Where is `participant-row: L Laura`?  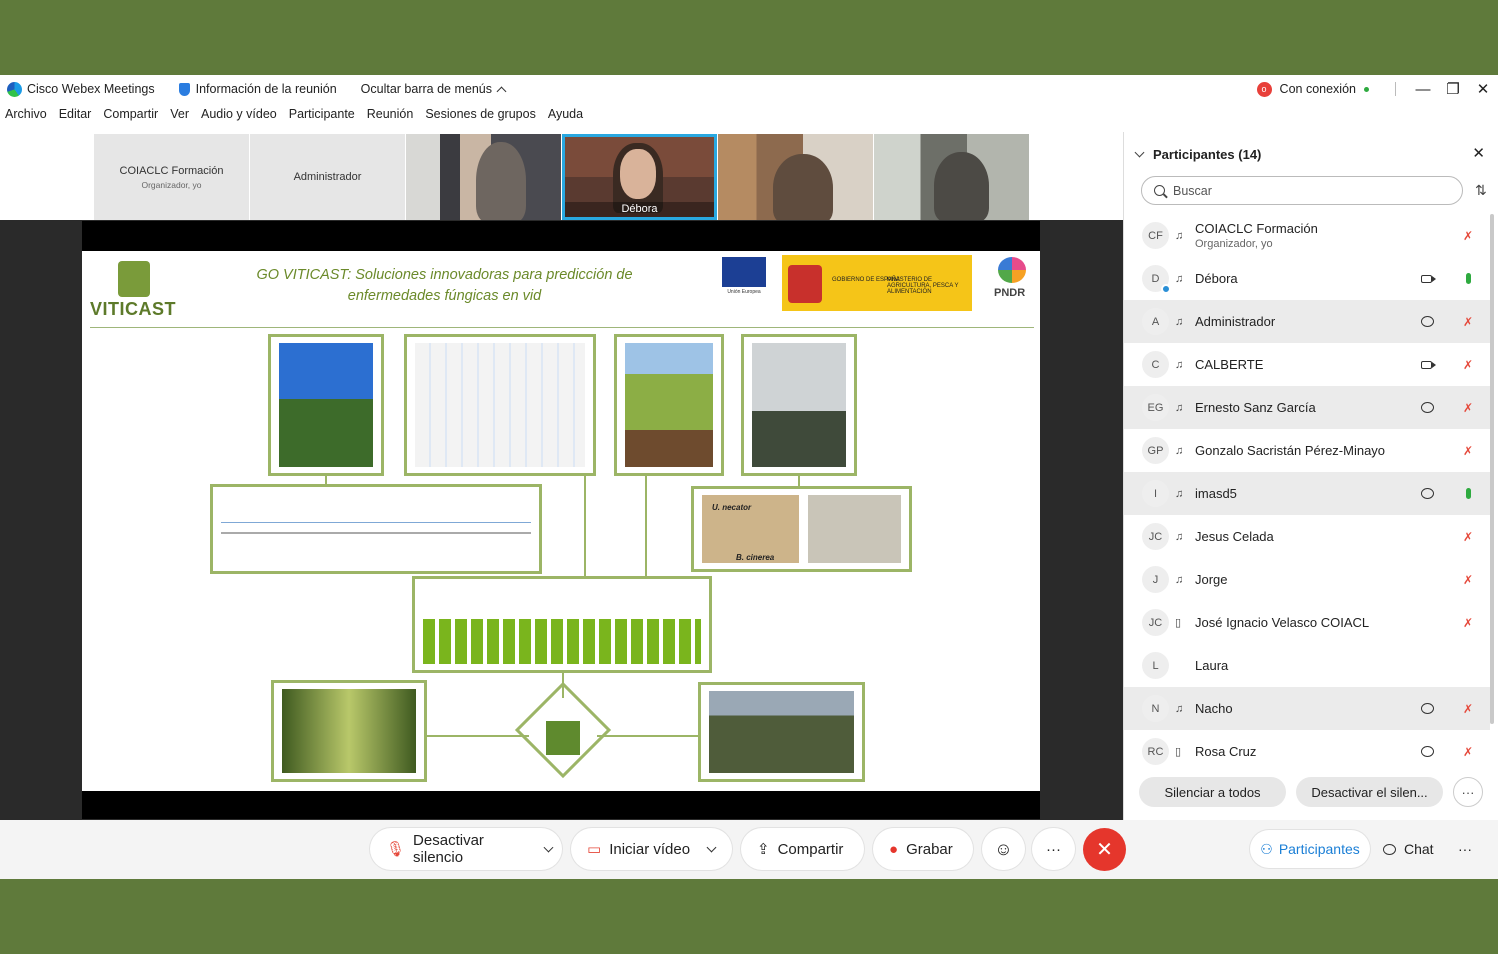 participant-row: L Laura is located at coordinates (1307, 665).